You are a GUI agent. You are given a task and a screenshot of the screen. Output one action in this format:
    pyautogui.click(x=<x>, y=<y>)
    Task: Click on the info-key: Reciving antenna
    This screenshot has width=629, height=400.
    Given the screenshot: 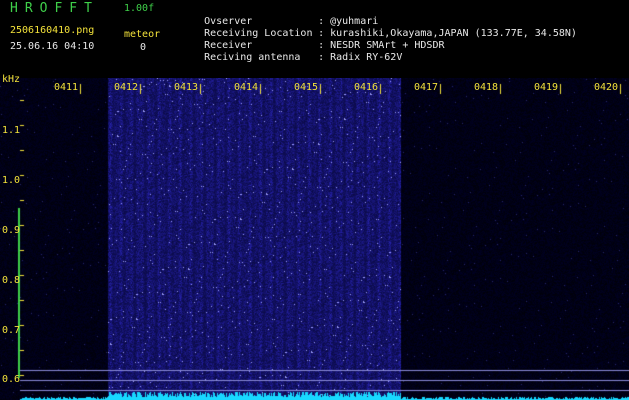 What is the action you would take?
    pyautogui.click(x=252, y=57)
    